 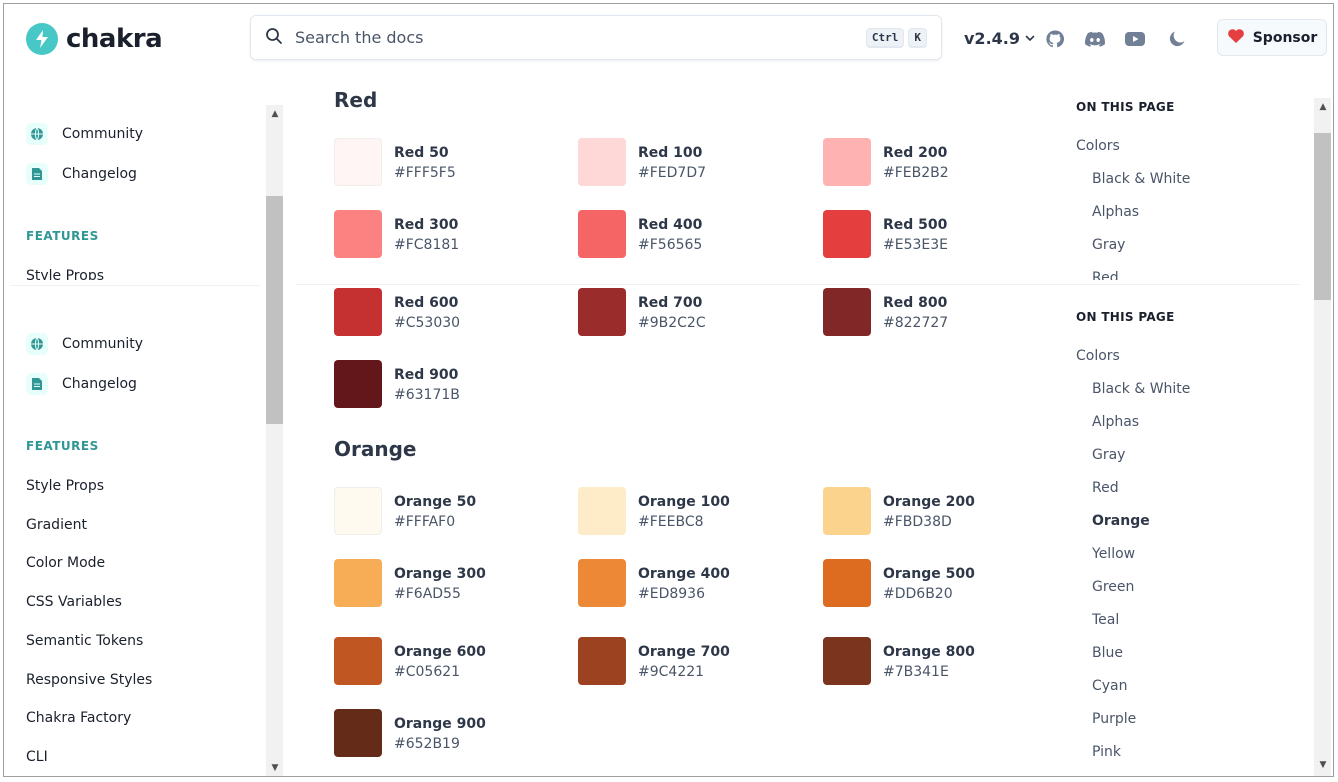 I want to click on toc-item-gray: Gray, so click(x=1108, y=245).